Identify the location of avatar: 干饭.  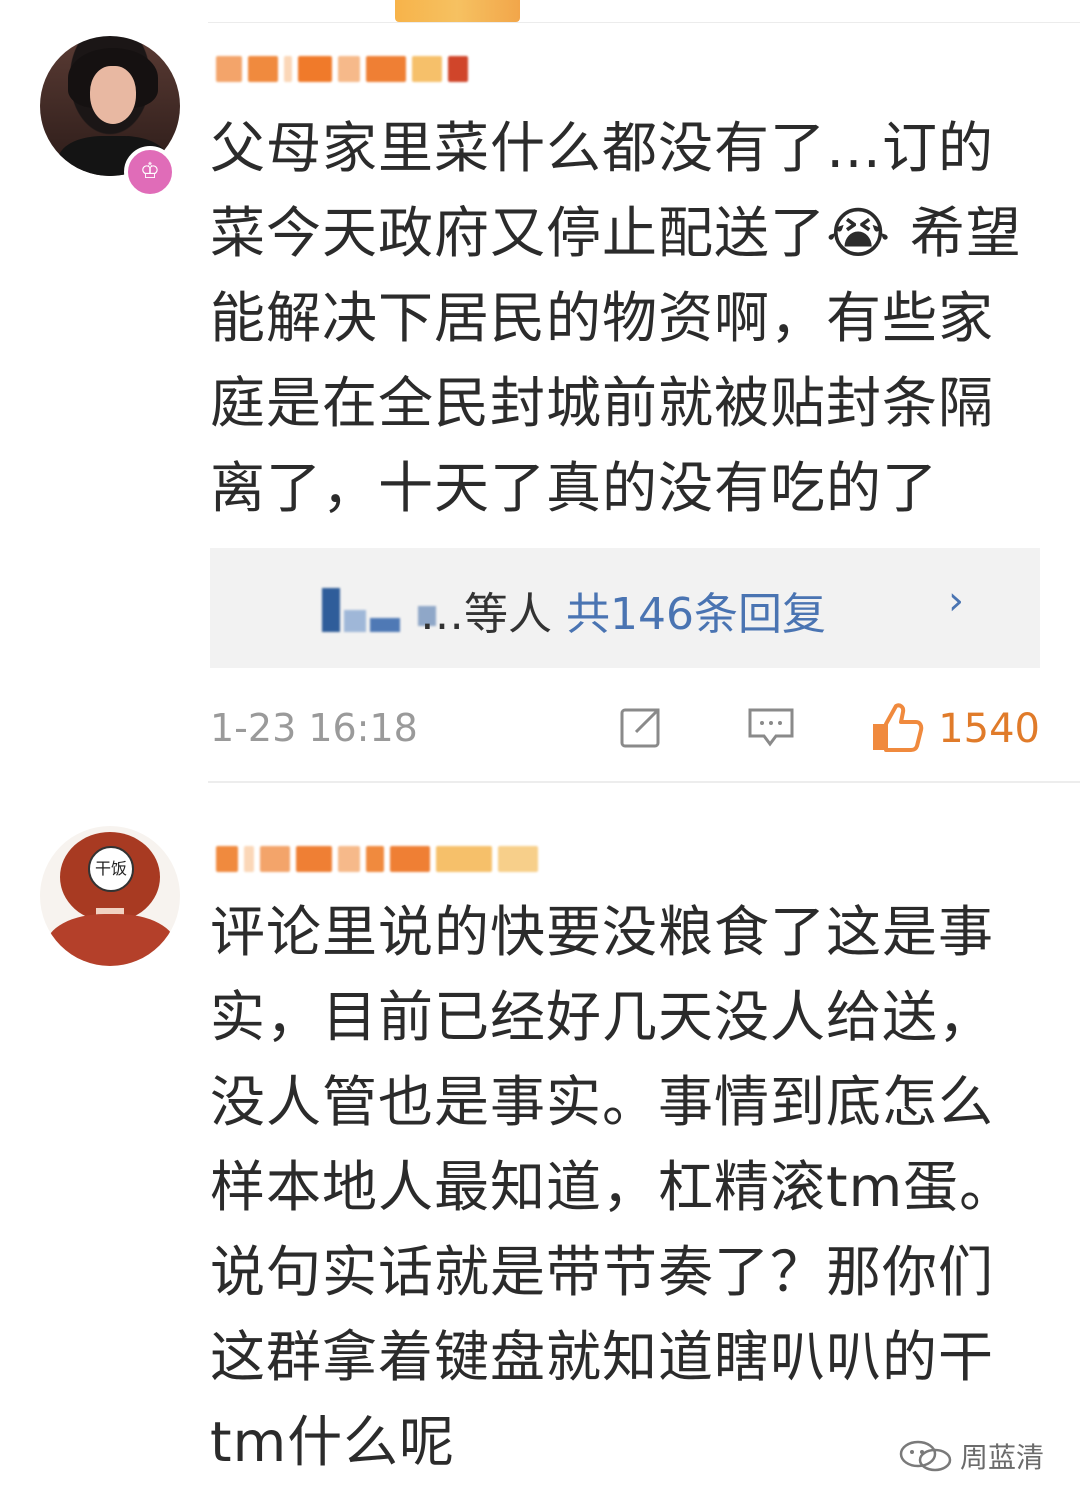
(110, 896).